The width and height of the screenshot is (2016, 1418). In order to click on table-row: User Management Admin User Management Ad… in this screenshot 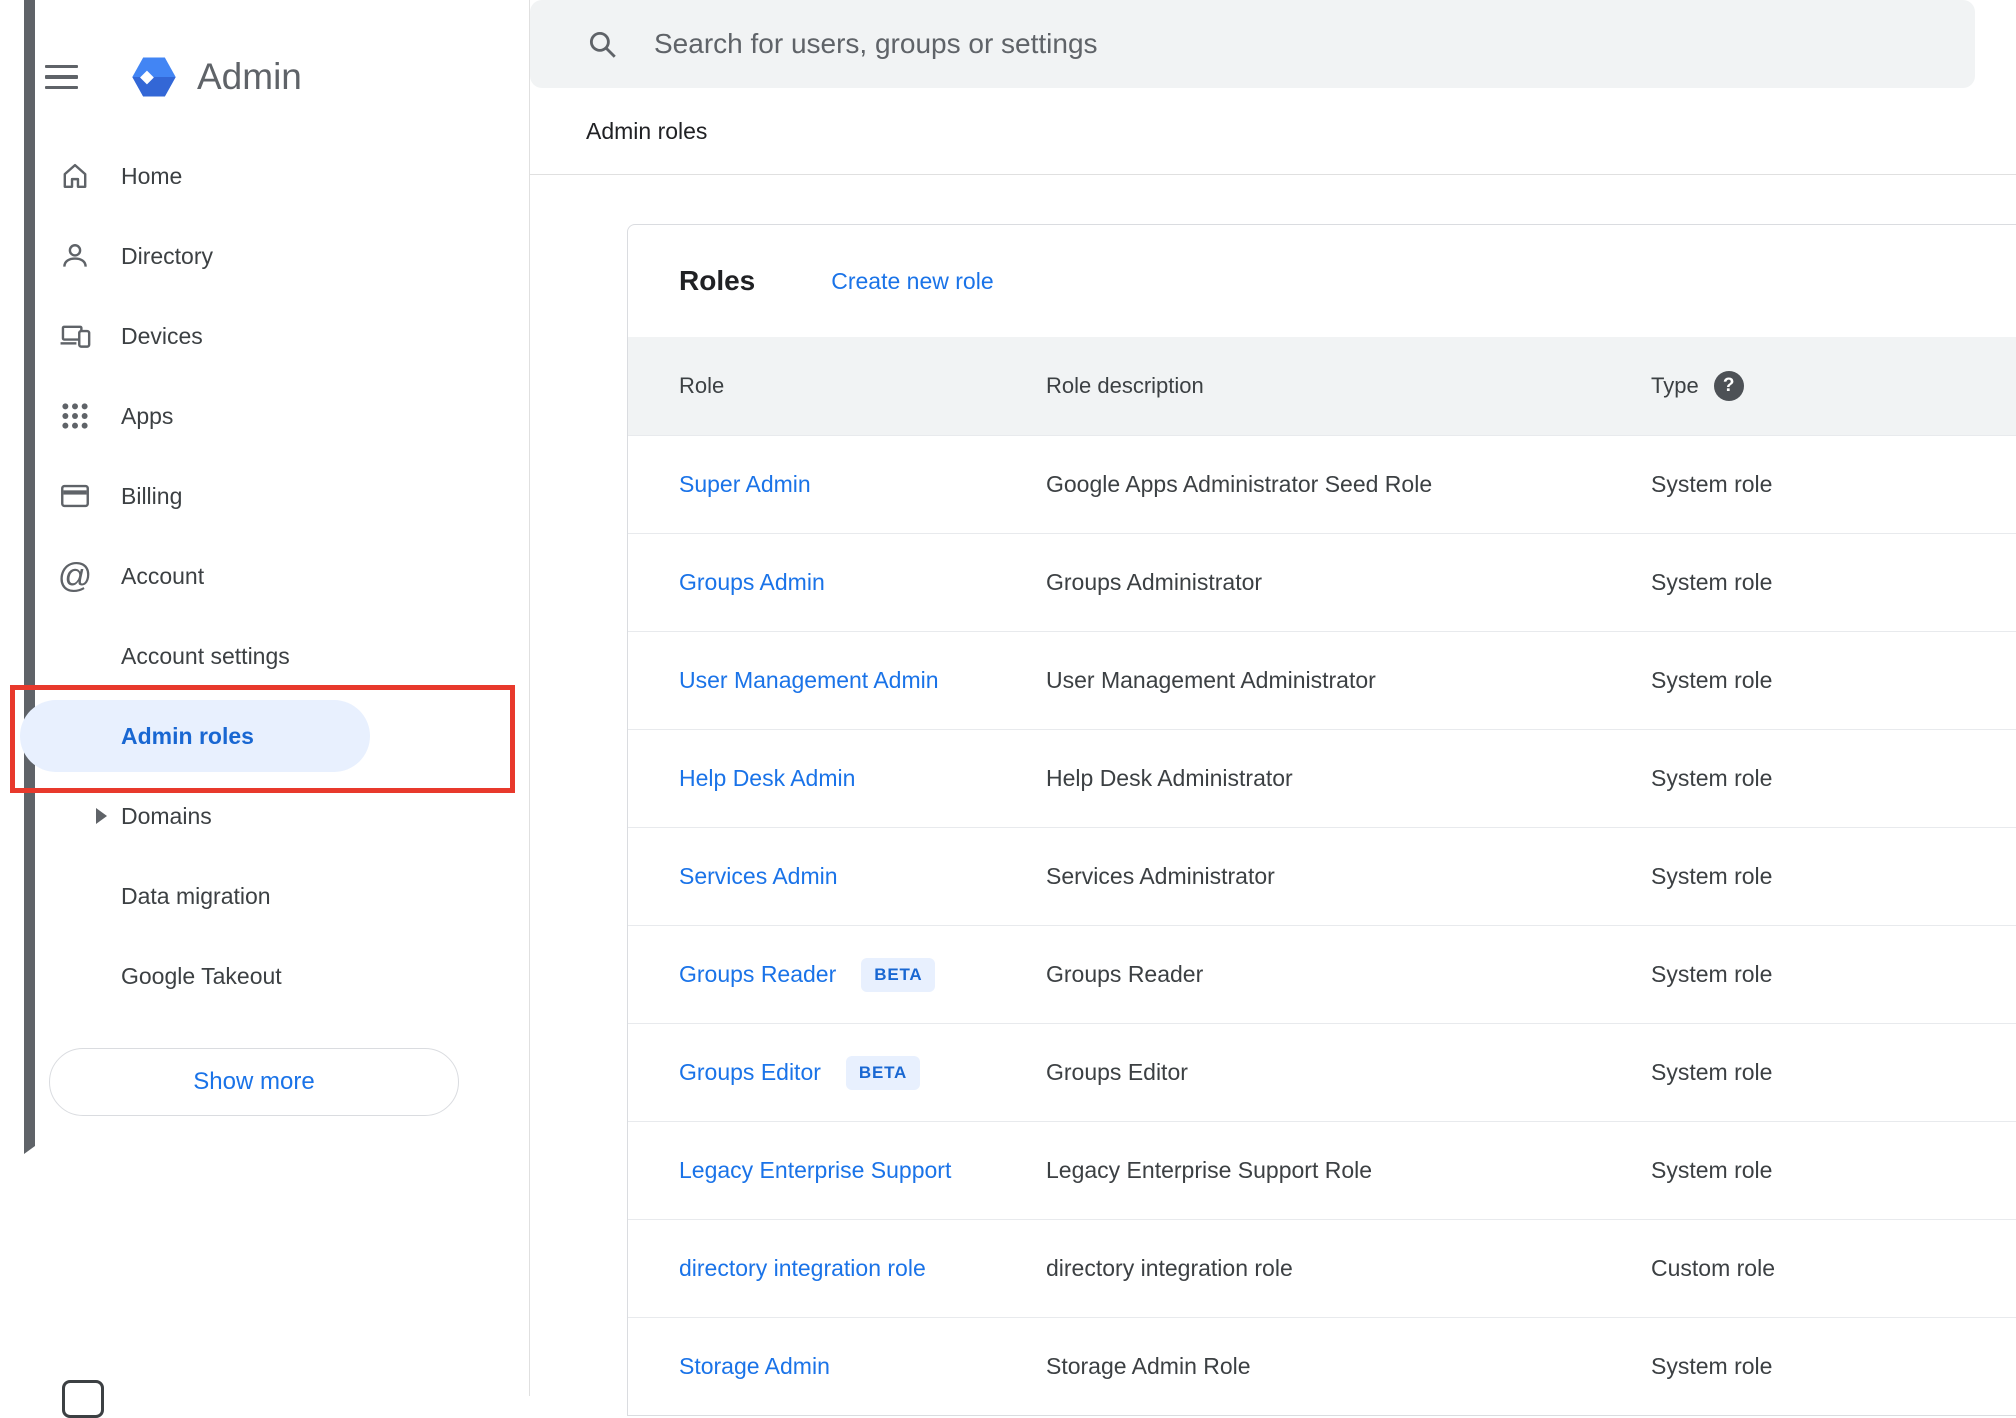, I will do `click(1322, 680)`.